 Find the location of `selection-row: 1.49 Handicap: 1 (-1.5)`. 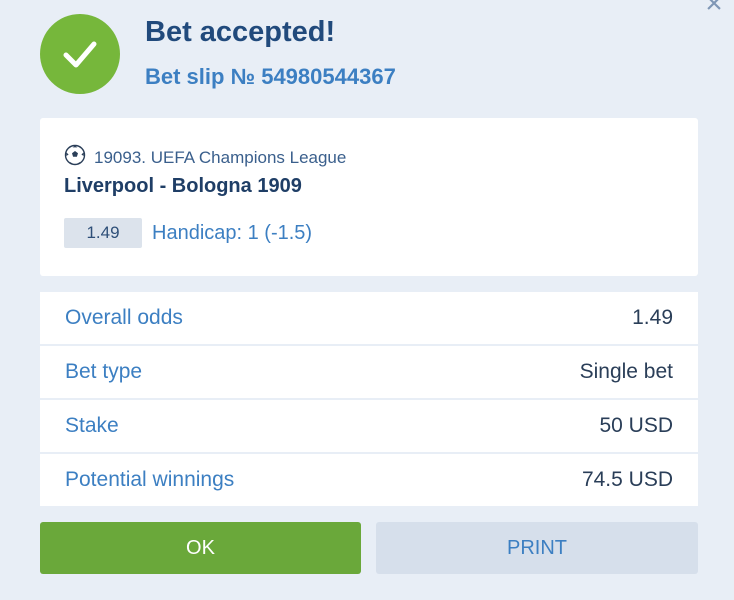

selection-row: 1.49 Handicap: 1 (-1.5) is located at coordinates (188, 233).